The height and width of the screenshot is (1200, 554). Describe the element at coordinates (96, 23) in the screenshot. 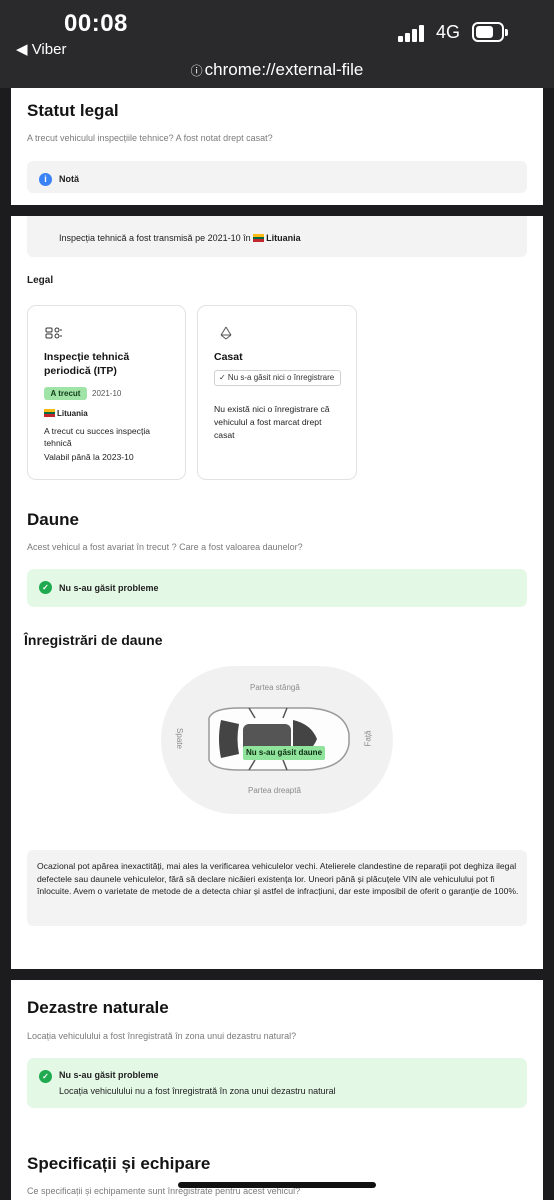

I see `status-time: 00:08` at that location.